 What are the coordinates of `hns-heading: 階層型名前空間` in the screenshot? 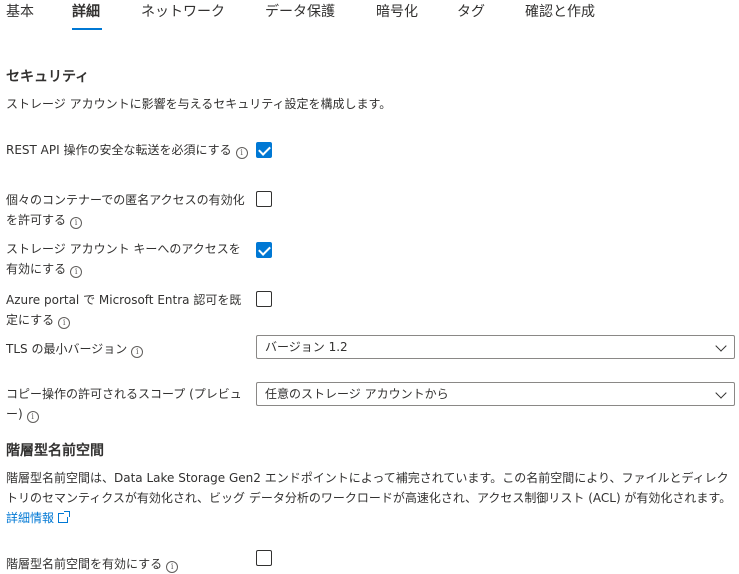 It's located at (55, 451).